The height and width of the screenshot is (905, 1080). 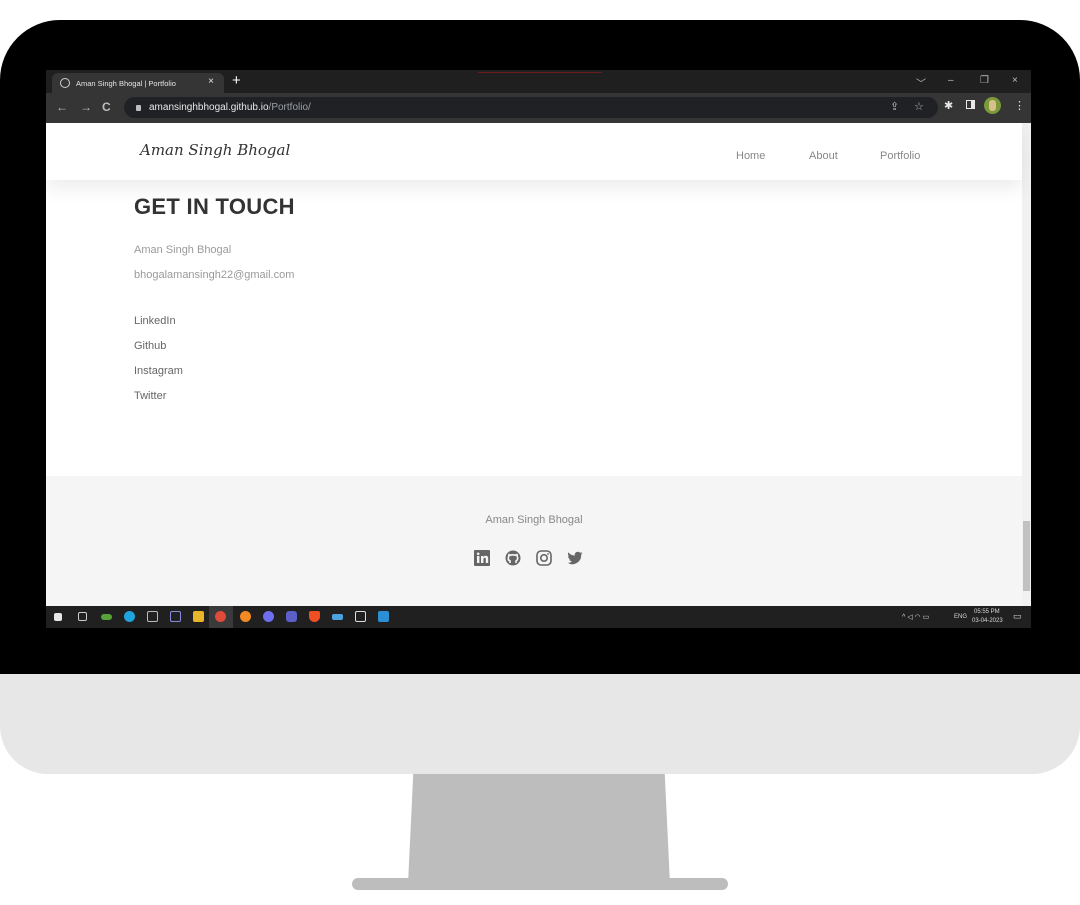 I want to click on tray-icons: ^ ◁ ◠ ▭, so click(x=915, y=617).